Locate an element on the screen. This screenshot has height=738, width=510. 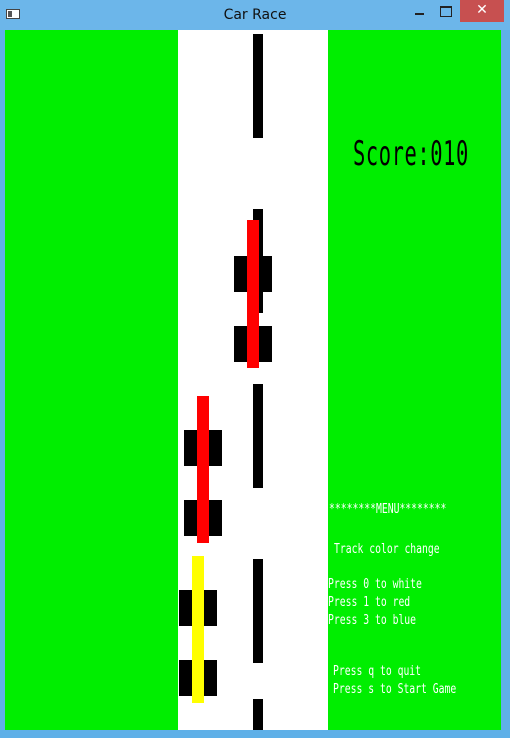
menu-quit: Press q to quit is located at coordinates (377, 671).